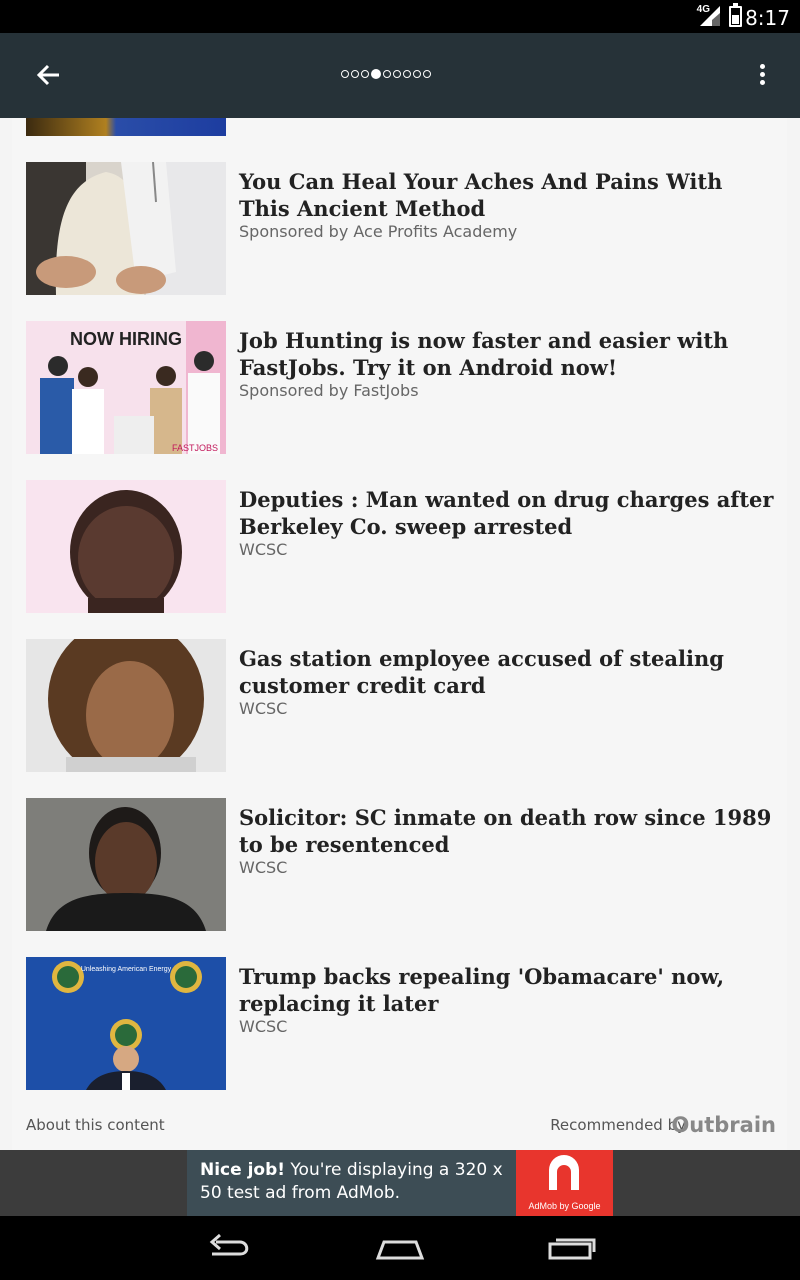 The image size is (800, 1280). I want to click on nav-back-button, so click(230, 1248).